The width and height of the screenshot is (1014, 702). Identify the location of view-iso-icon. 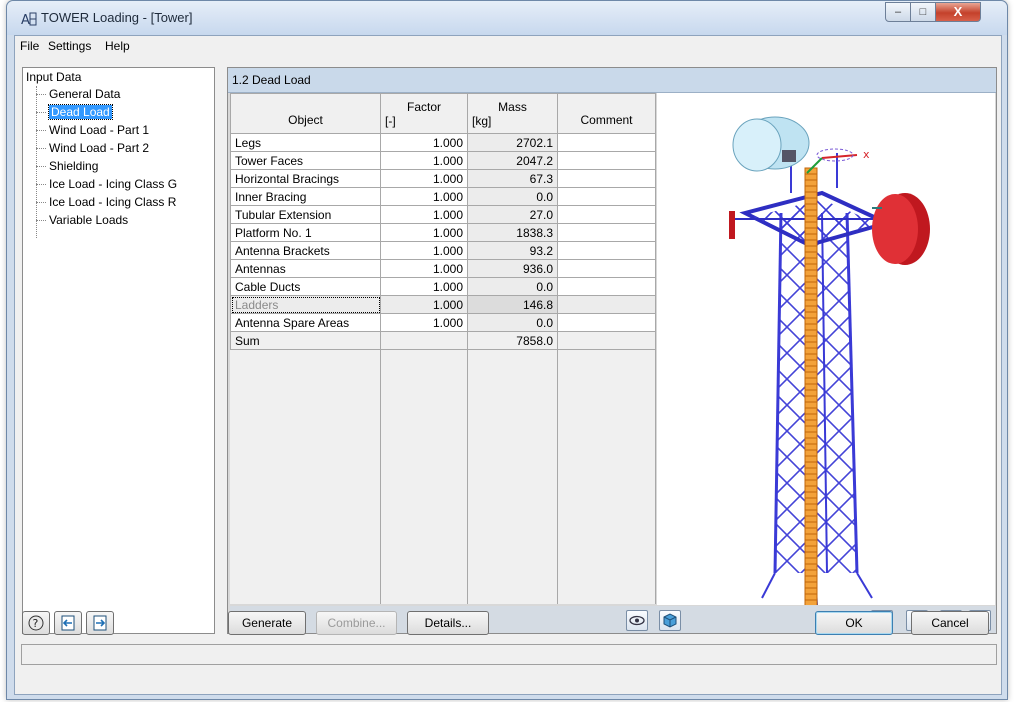
(670, 620).